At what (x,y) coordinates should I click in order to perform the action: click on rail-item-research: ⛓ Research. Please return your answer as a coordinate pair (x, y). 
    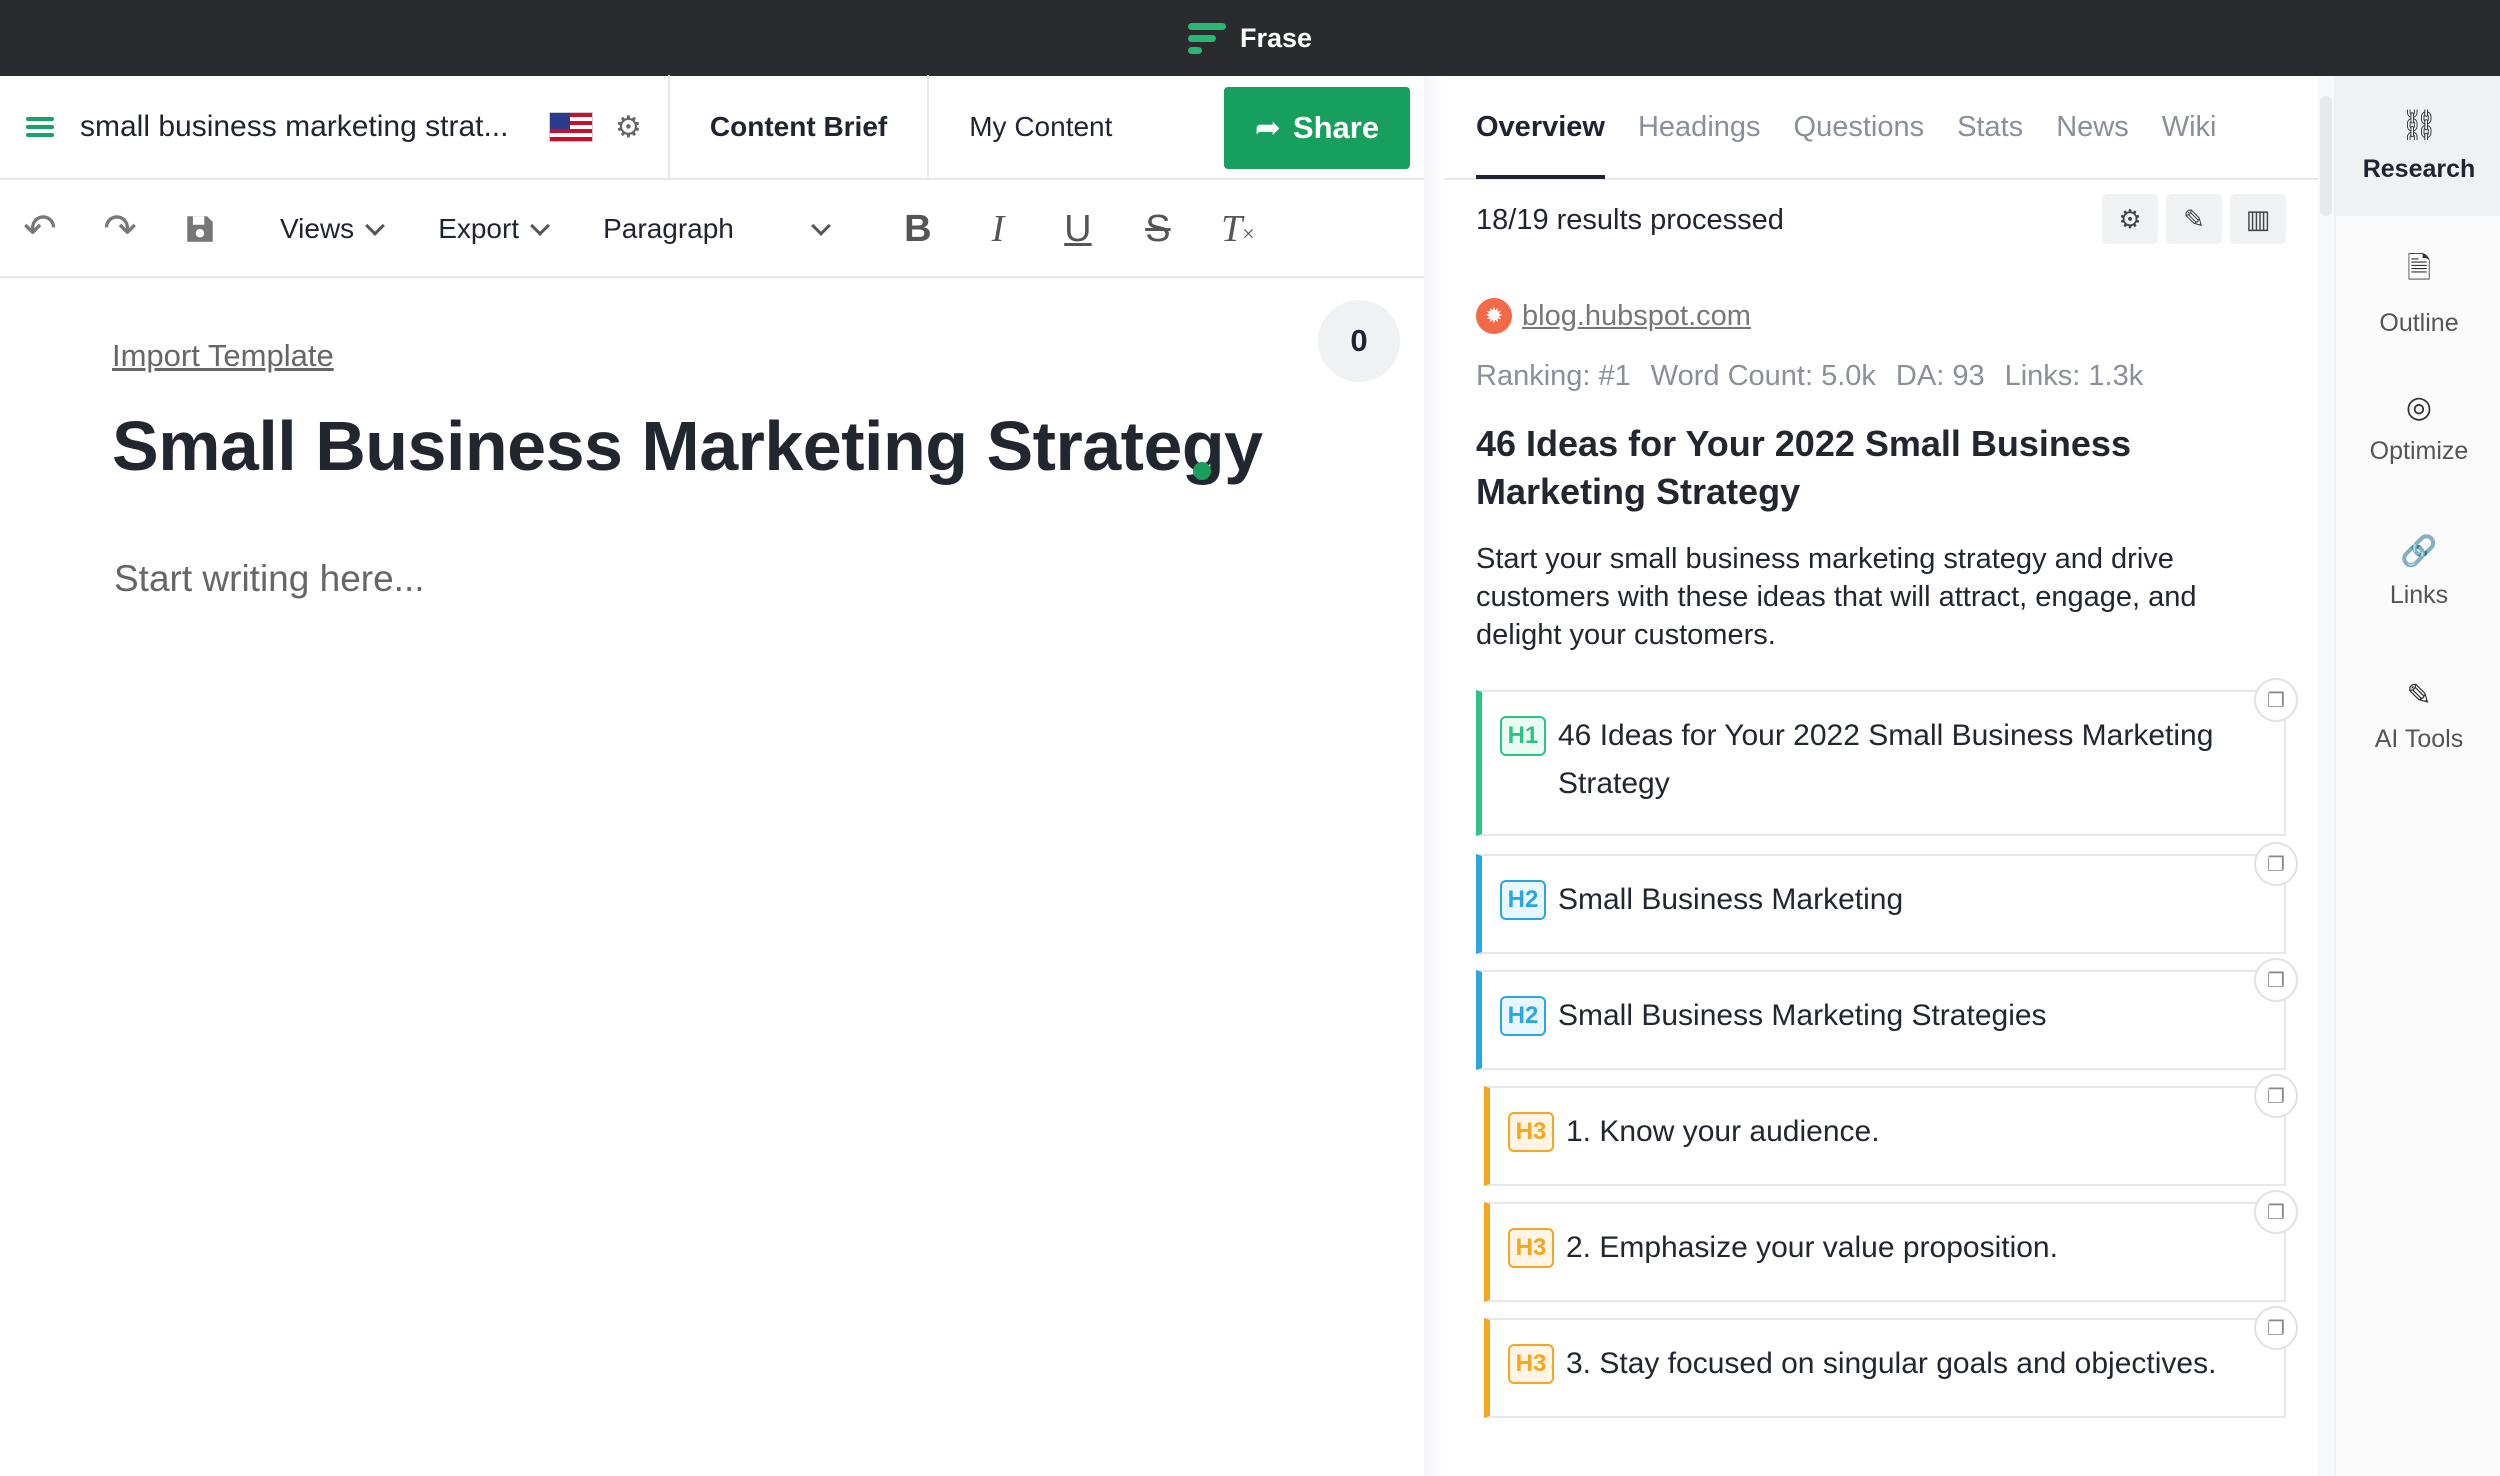
    Looking at the image, I should click on (2418, 146).